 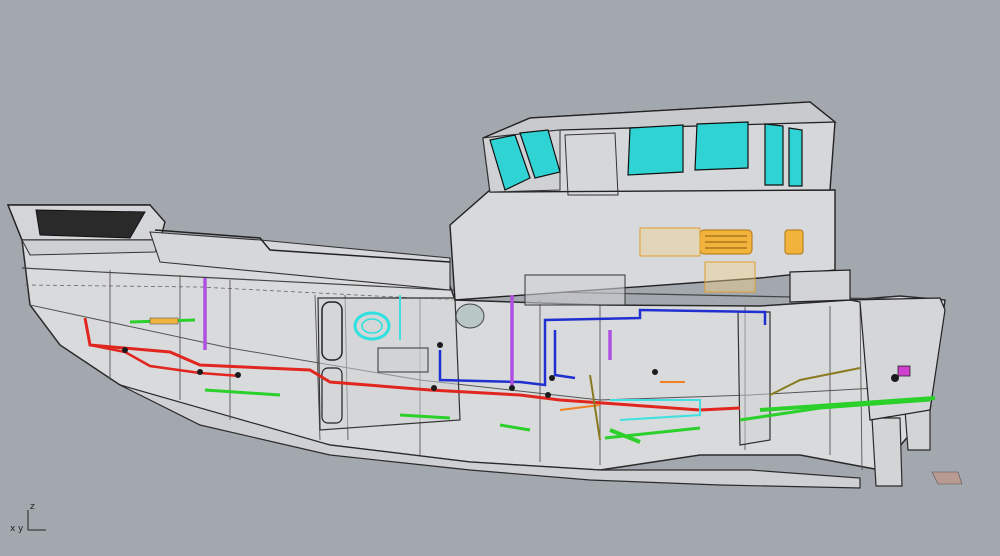 What do you see at coordinates (32, 507) in the screenshot?
I see `axis-z-label: z` at bounding box center [32, 507].